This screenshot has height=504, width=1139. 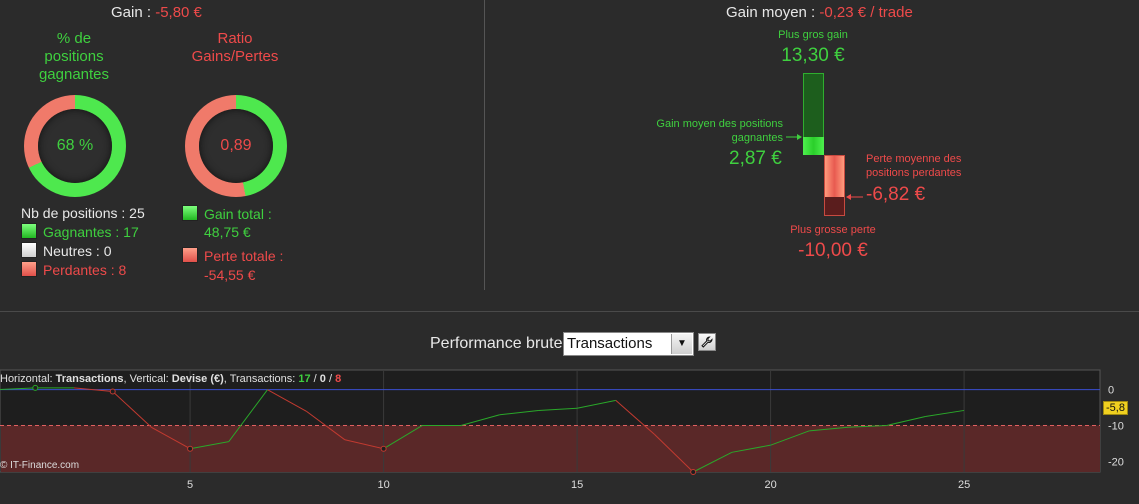 What do you see at coordinates (813, 35) in the screenshot?
I see `plus-gros-gain-label: Plus gros gain` at bounding box center [813, 35].